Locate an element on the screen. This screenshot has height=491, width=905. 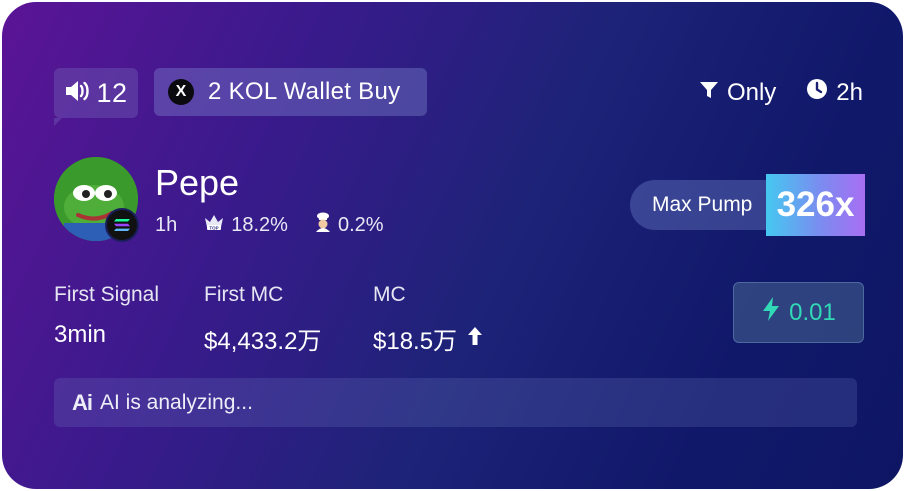
quick-buy-amount: 0.01 is located at coordinates (812, 312).